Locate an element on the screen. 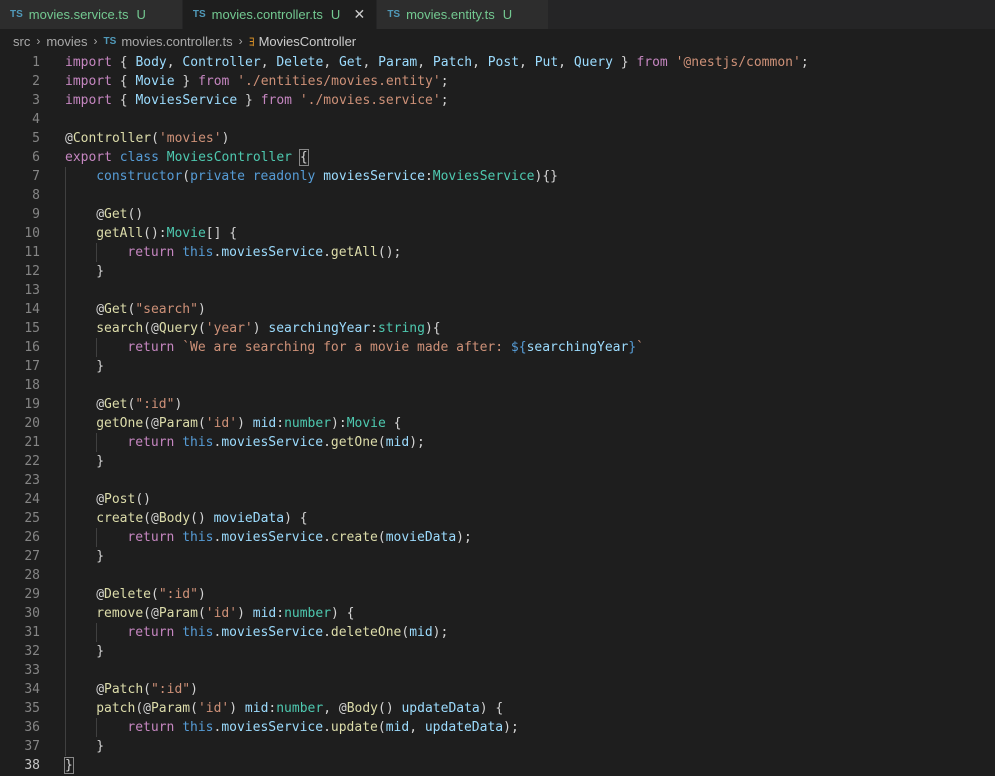 The height and width of the screenshot is (776, 995). code-line: 24 @Post() is located at coordinates (497, 499).